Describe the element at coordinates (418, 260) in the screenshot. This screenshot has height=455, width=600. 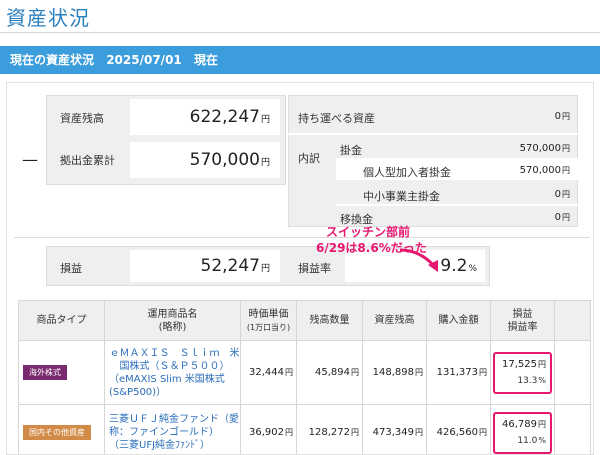
I see `annotation-arrow-icon` at that location.